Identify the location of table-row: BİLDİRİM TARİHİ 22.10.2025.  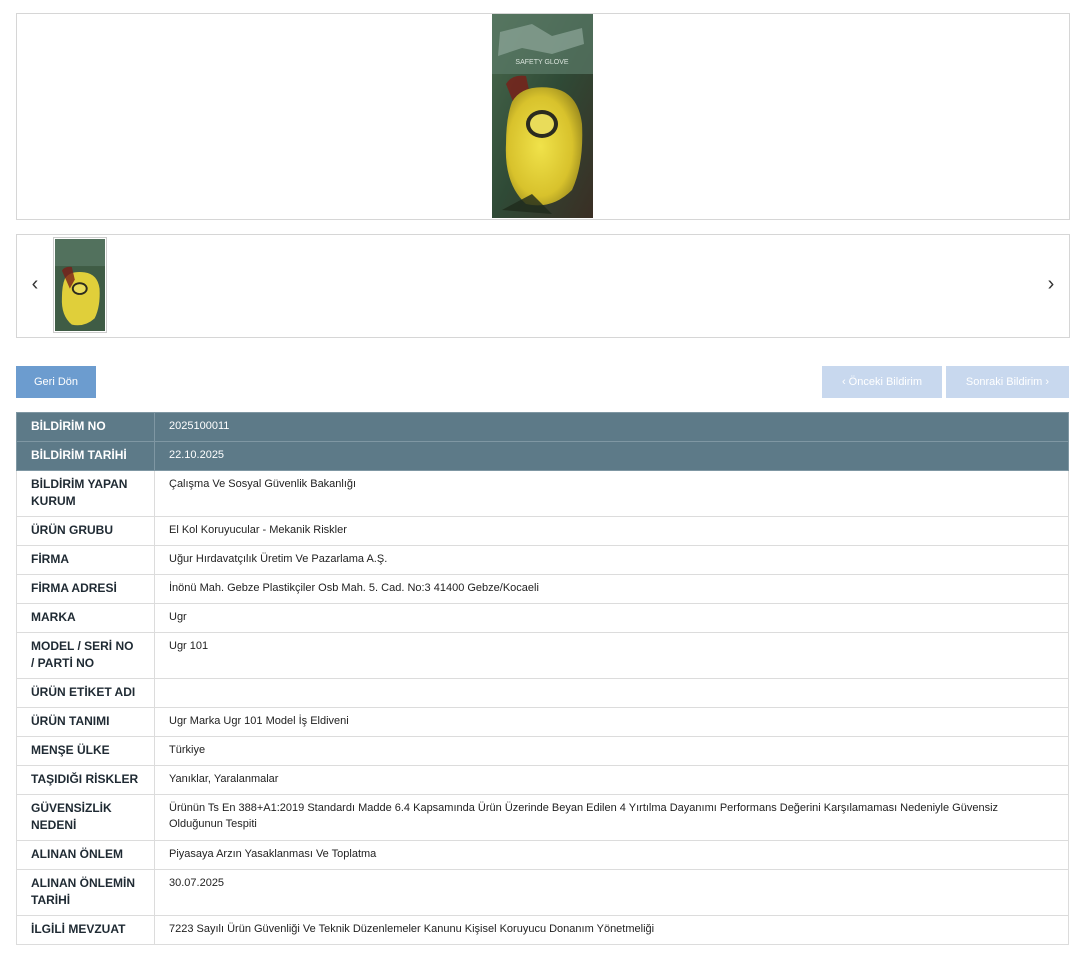
(542, 456).